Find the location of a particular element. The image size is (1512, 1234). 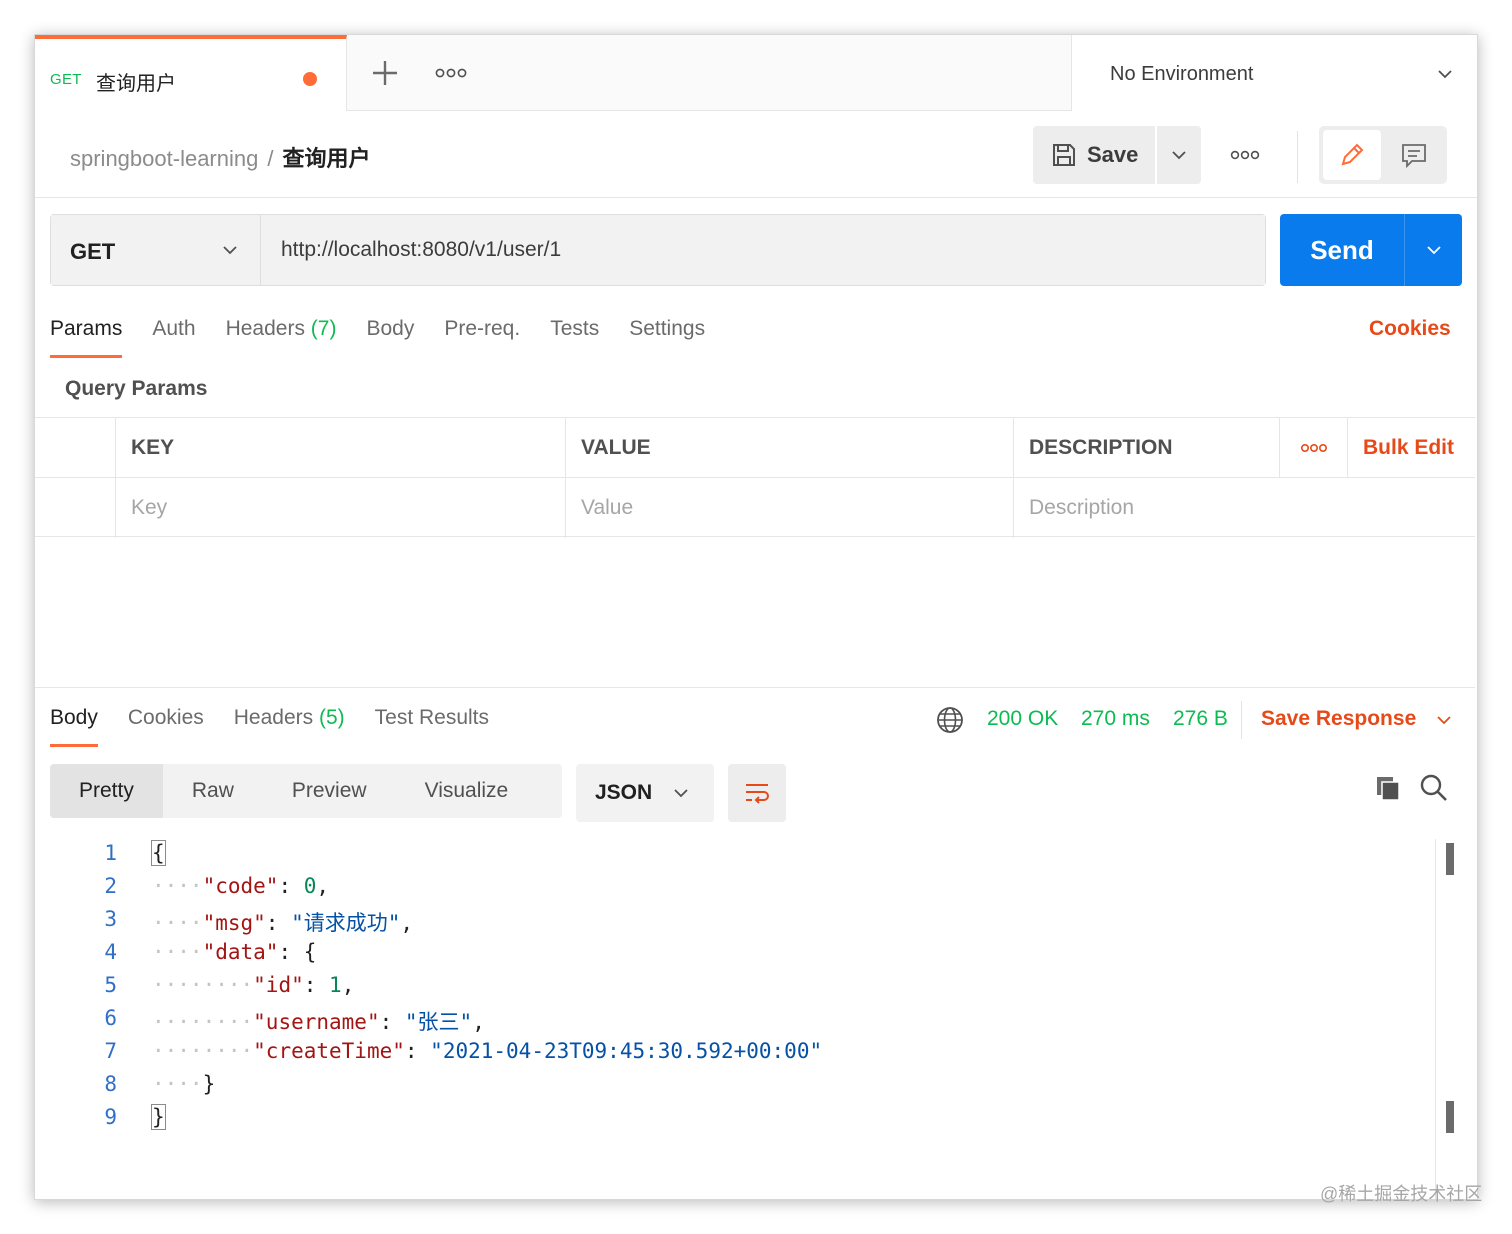

send-options-button is located at coordinates (1433, 250).